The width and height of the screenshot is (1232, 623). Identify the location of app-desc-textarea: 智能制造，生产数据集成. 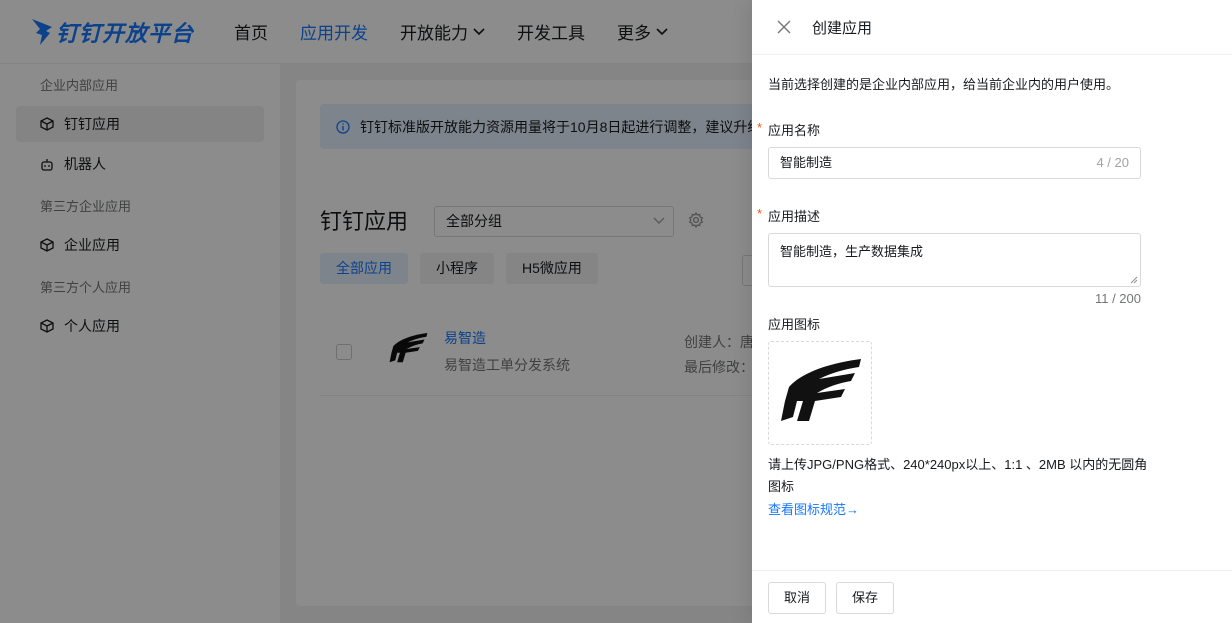
(954, 260).